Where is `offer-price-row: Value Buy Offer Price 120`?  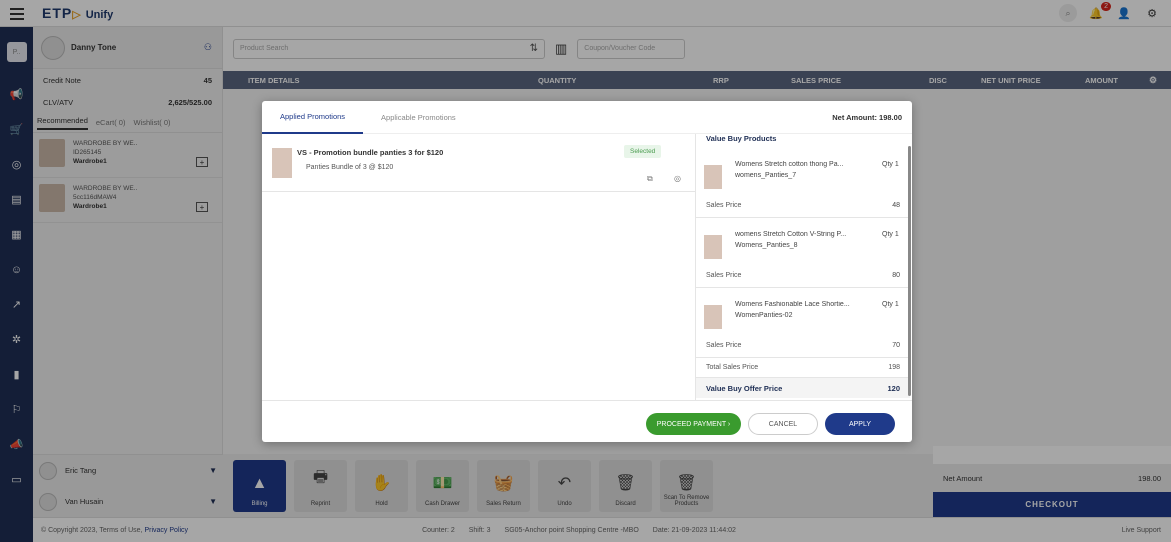
offer-price-row: Value Buy Offer Price 120 is located at coordinates (803, 388).